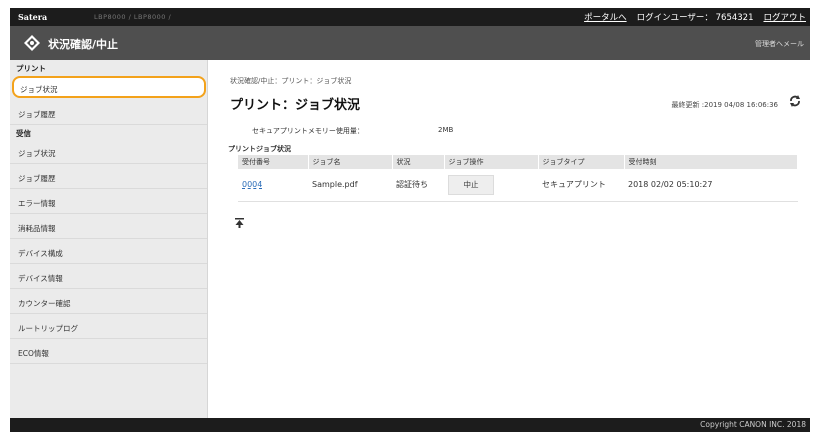  What do you see at coordinates (108, 301) in the screenshot?
I see `sidebar-item-counter-check: カウンター確認` at bounding box center [108, 301].